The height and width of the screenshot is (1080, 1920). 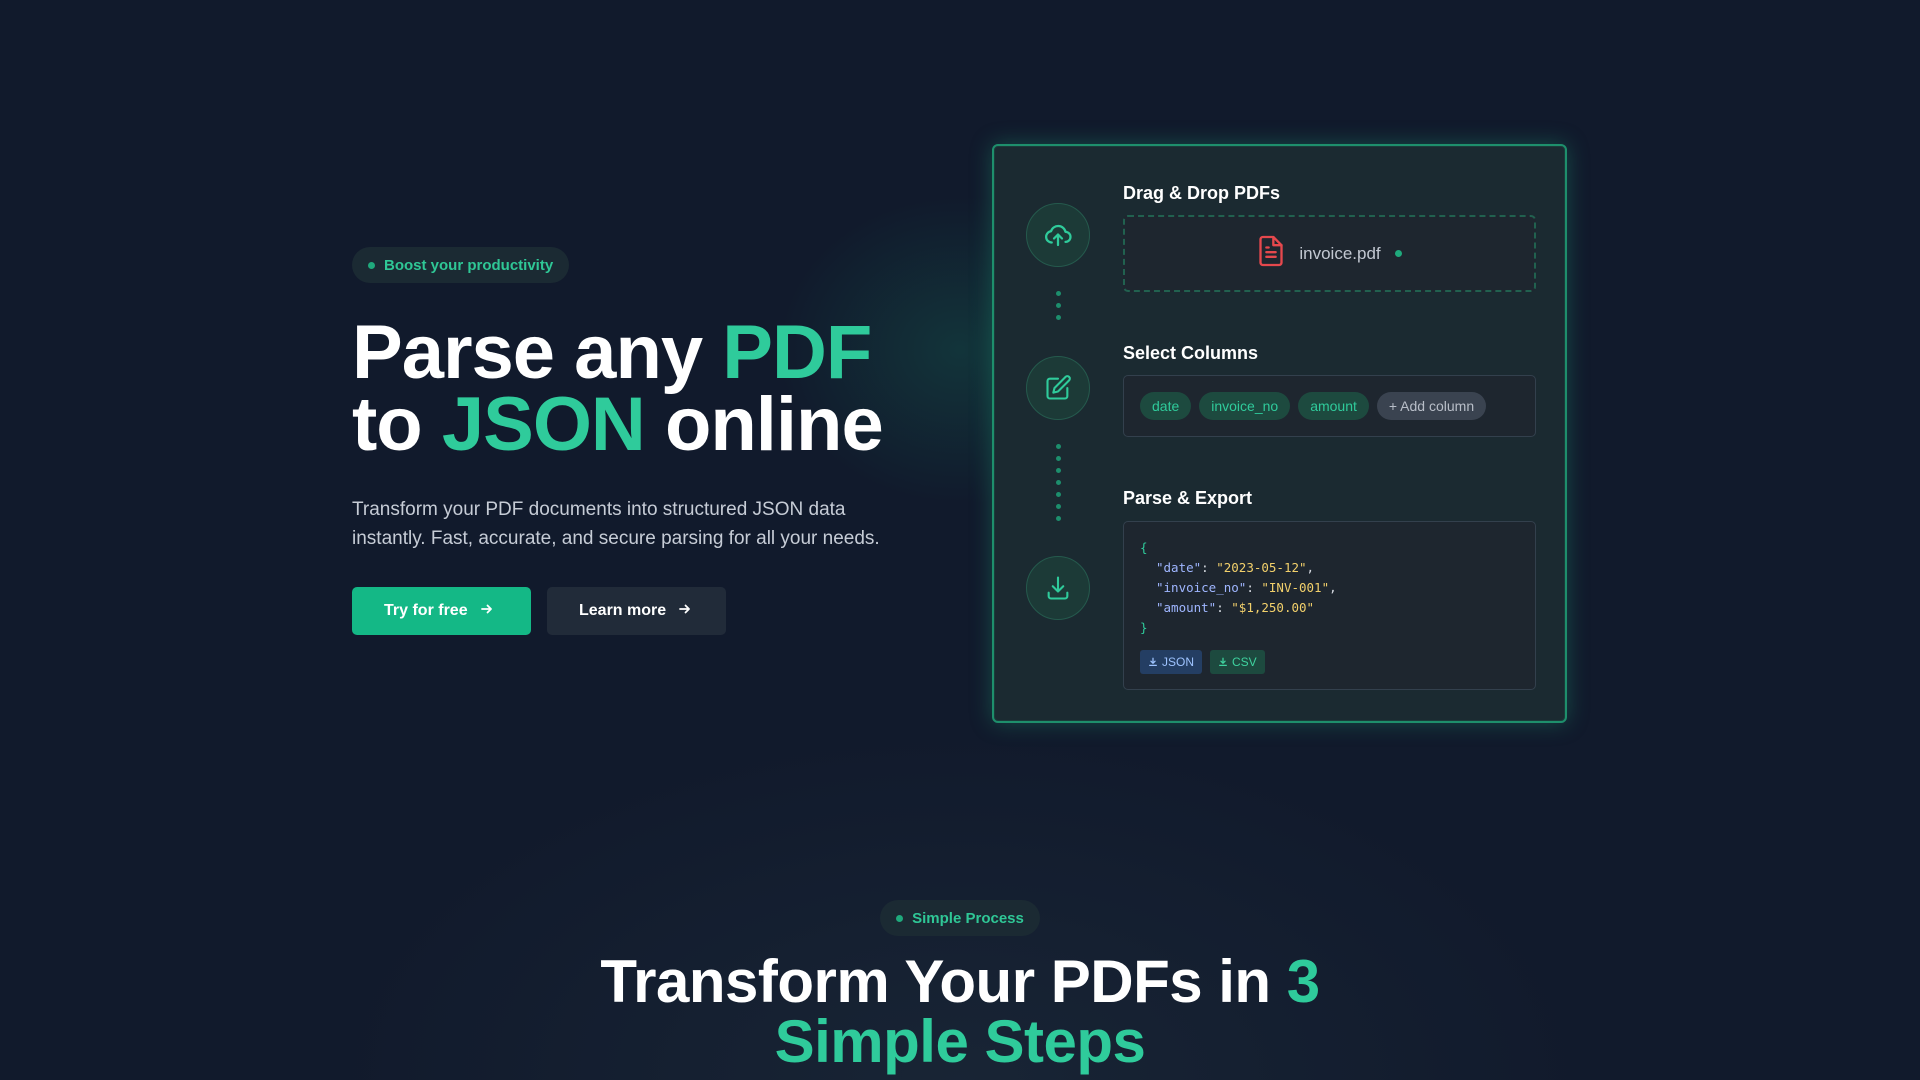 I want to click on learn-more-button: Learn more, so click(x=636, y=611).